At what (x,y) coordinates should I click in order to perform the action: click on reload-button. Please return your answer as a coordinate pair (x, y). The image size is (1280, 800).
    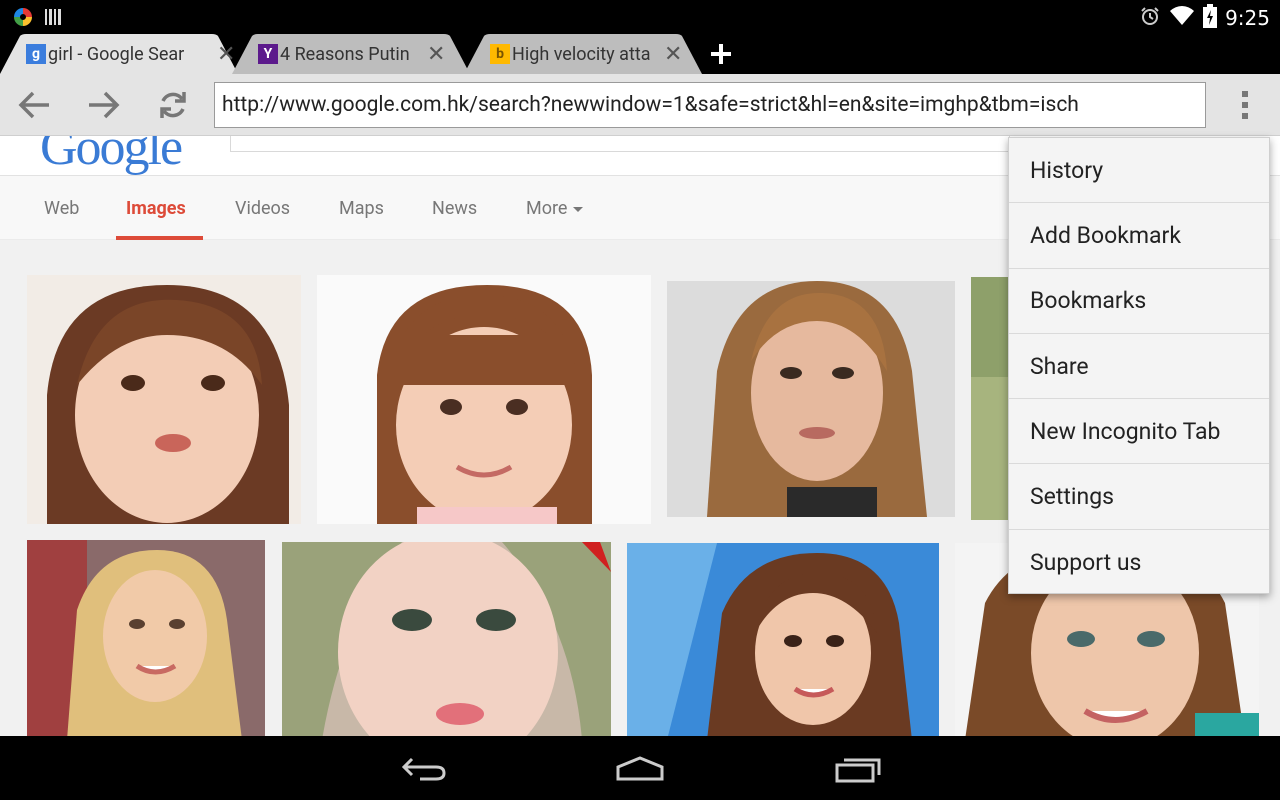
    Looking at the image, I should click on (173, 105).